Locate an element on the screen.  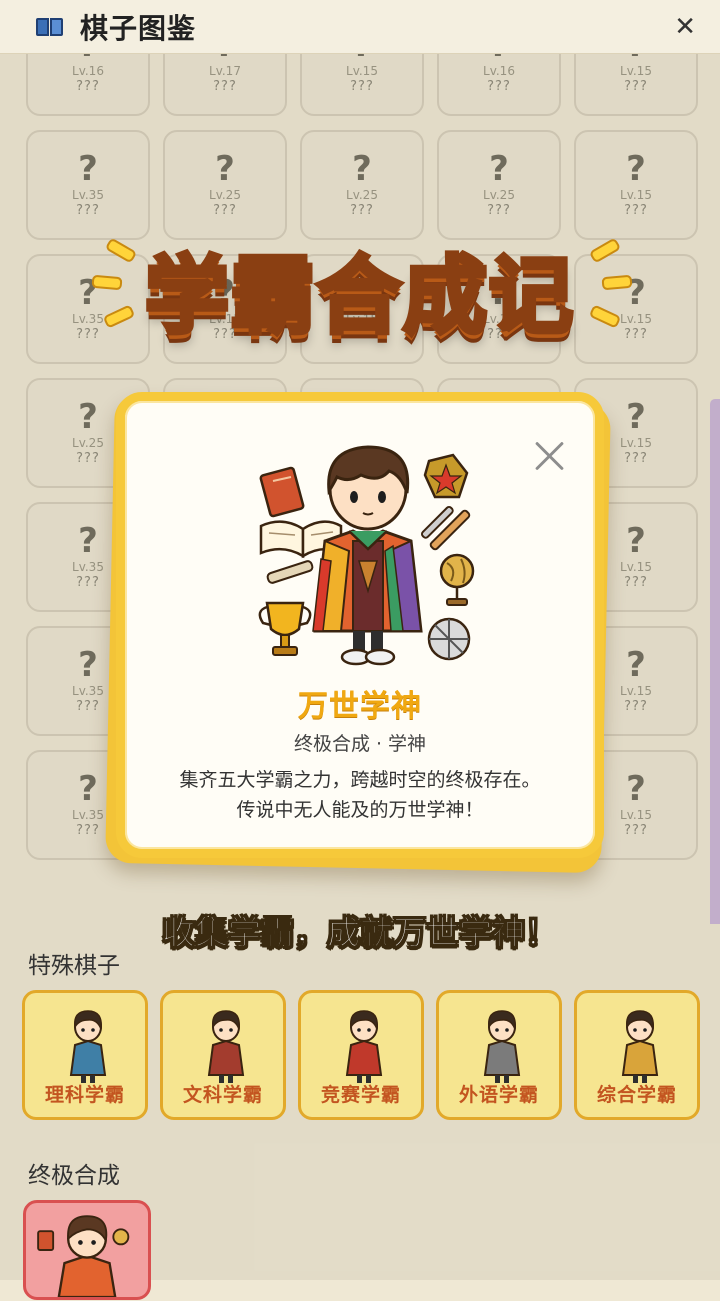
close-button: ✕ is located at coordinates (685, 27).